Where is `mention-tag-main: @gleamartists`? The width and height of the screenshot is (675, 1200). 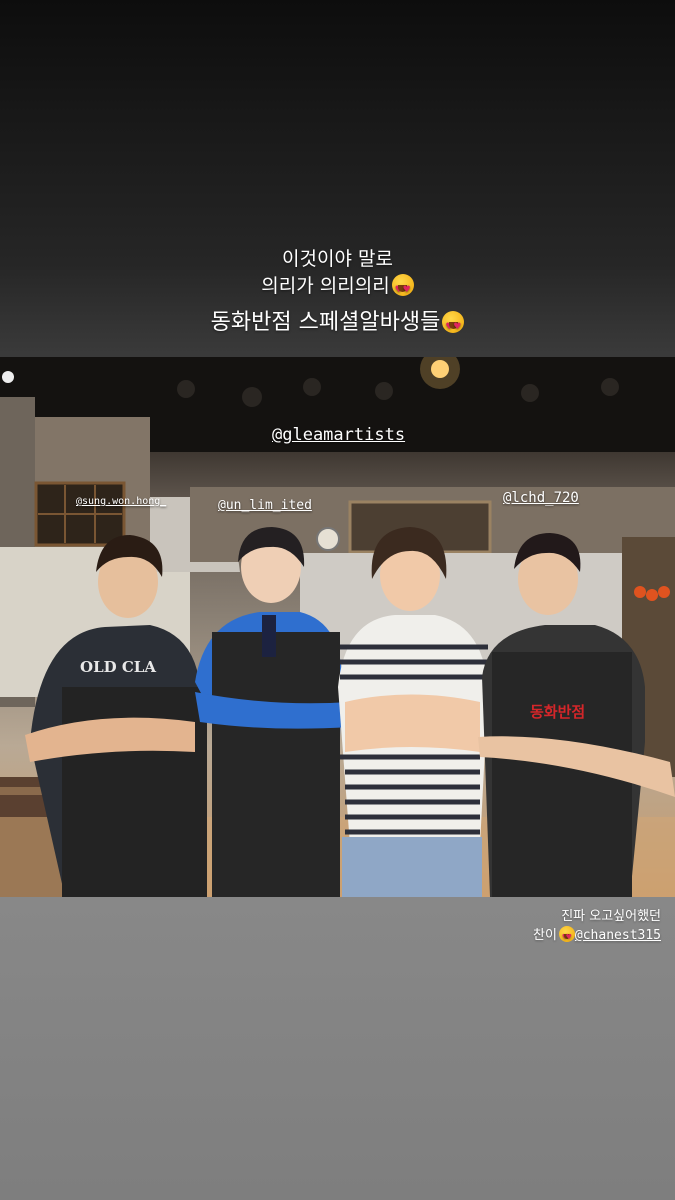 mention-tag-main: @gleamartists is located at coordinates (338, 435).